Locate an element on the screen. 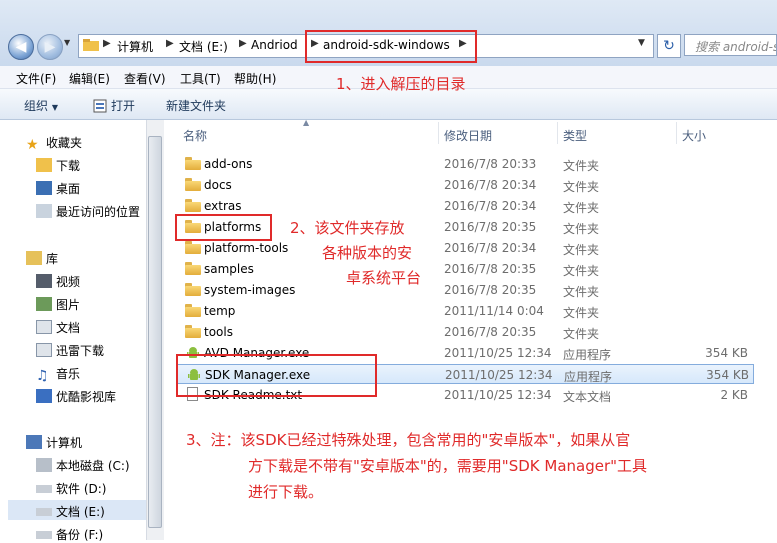  menu-tools: 工具(T) is located at coordinates (200, 78).